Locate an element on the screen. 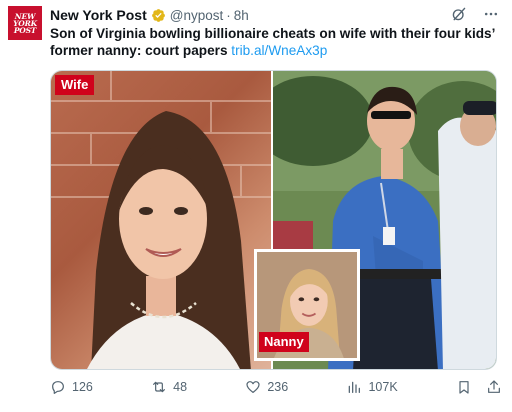 The height and width of the screenshot is (412, 512). share-icon is located at coordinates (494, 386).